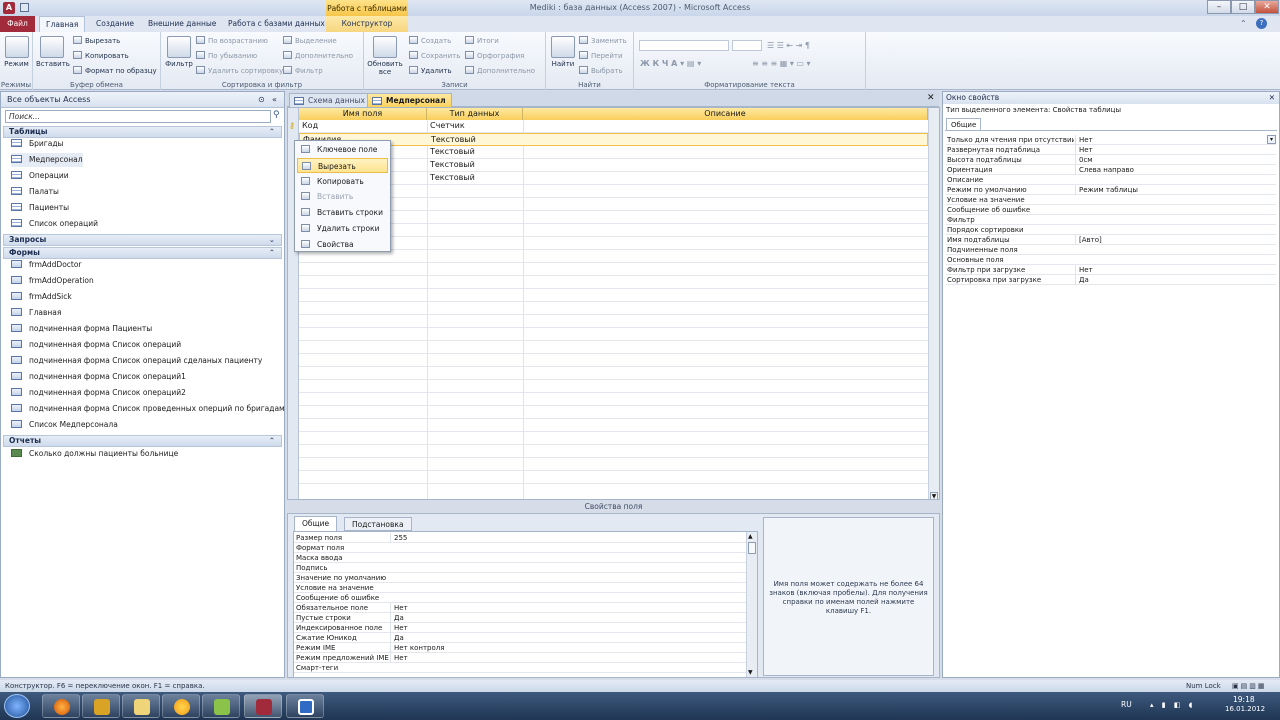 The height and width of the screenshot is (720, 1280). What do you see at coordinates (41, 297) in the screenshot?
I see `nav-item-form: frmAddSick` at bounding box center [41, 297].